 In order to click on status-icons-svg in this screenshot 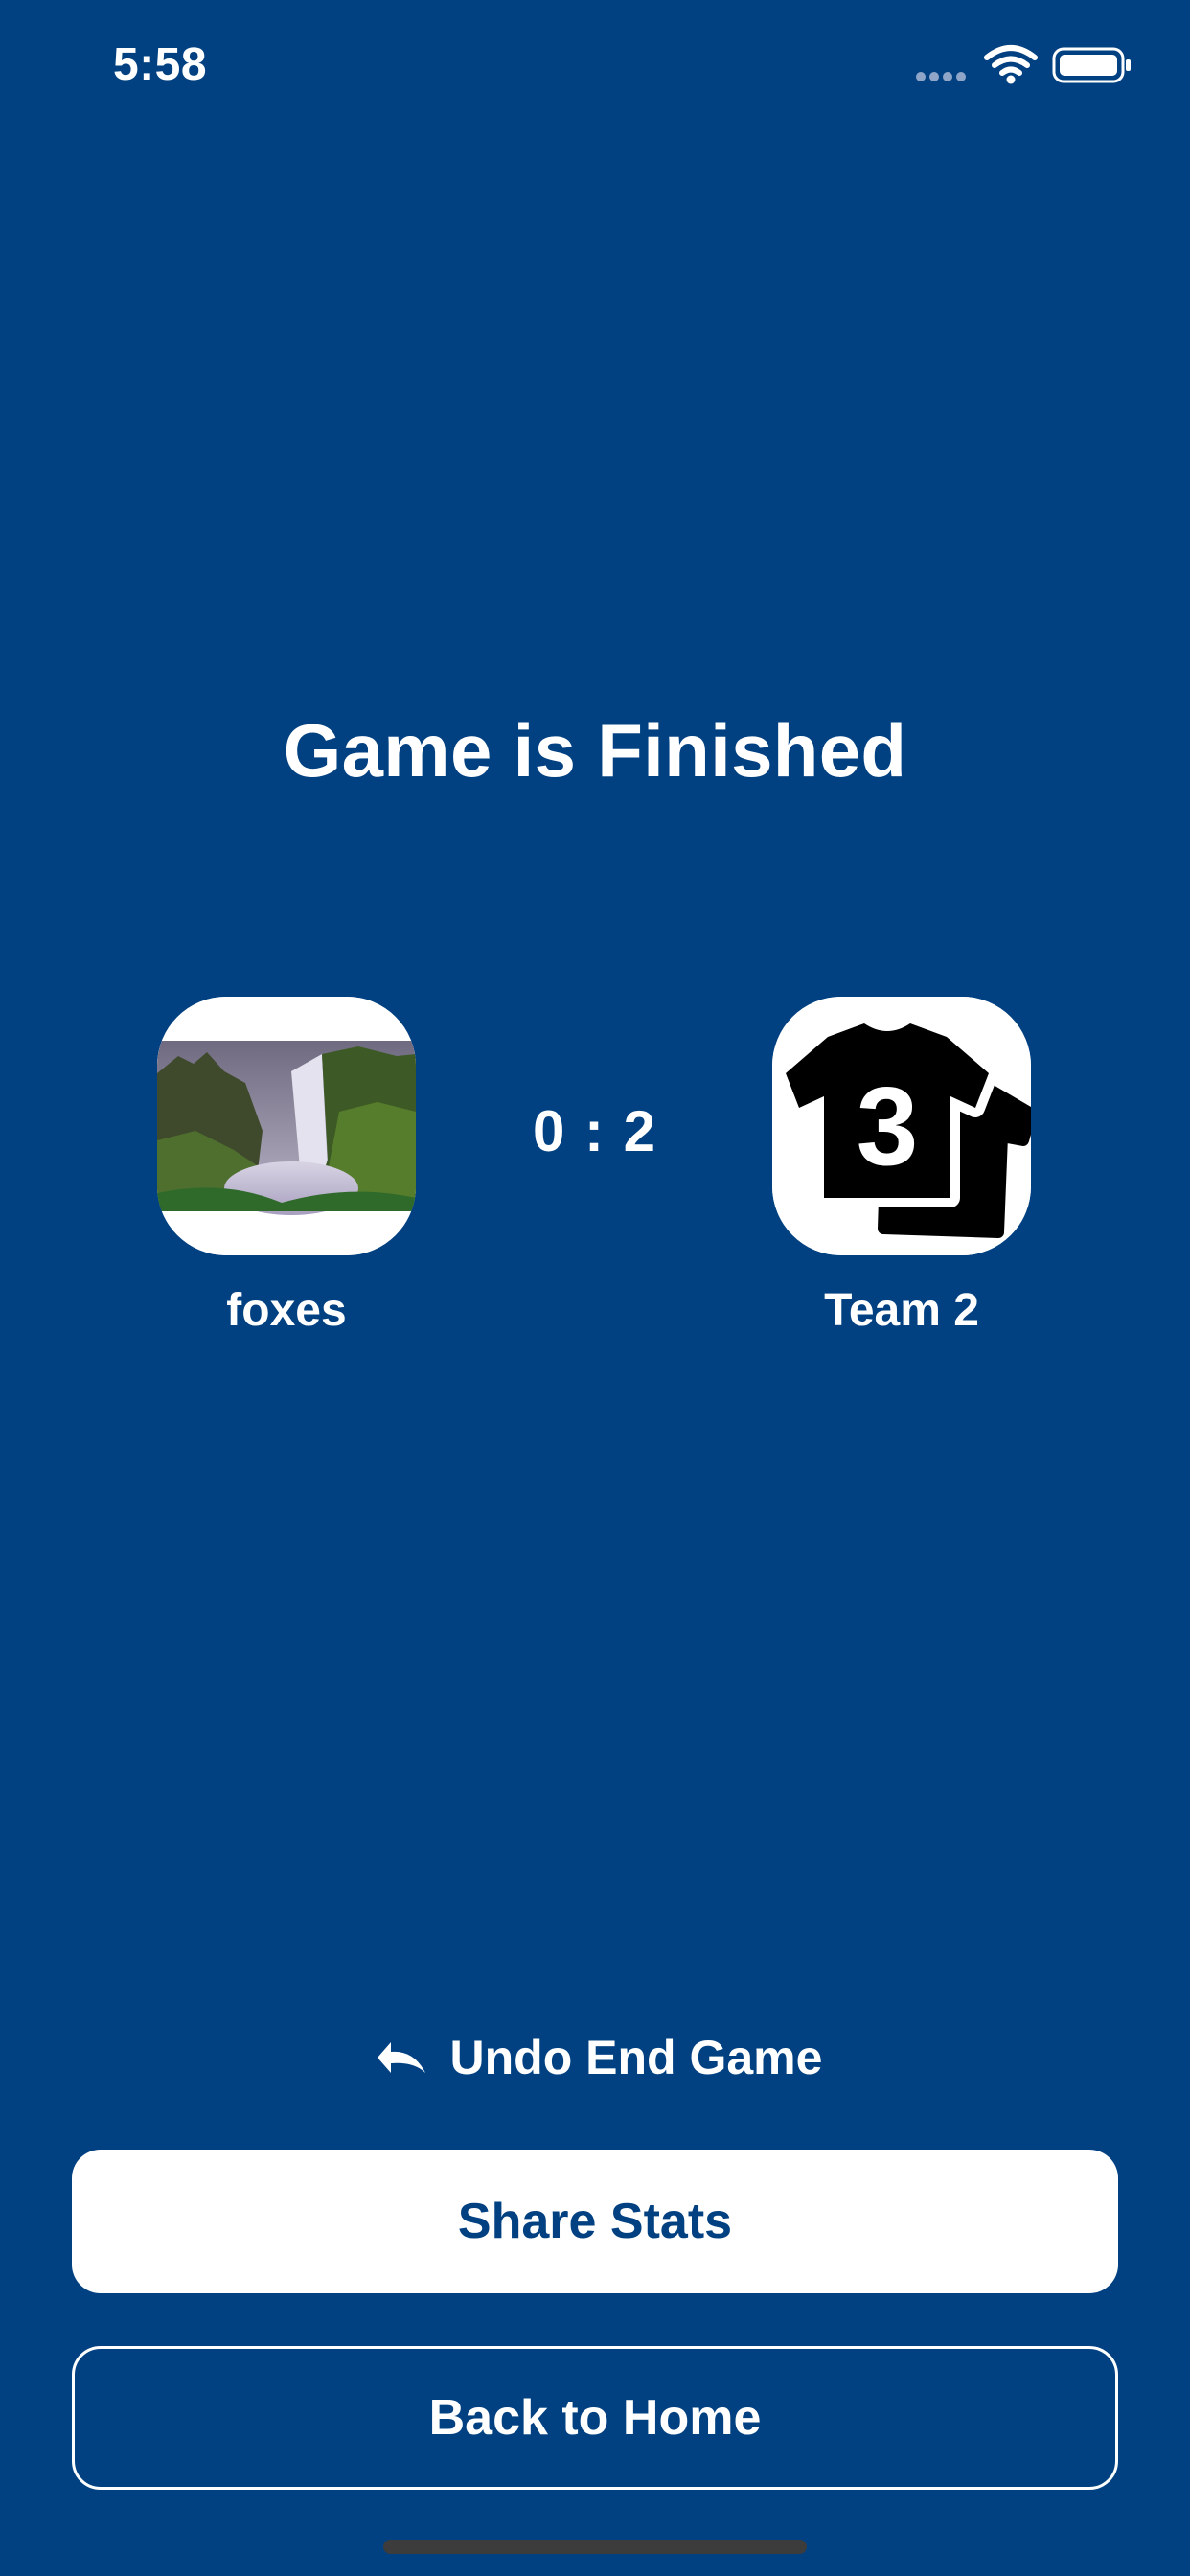, I will do `click(1023, 64)`.